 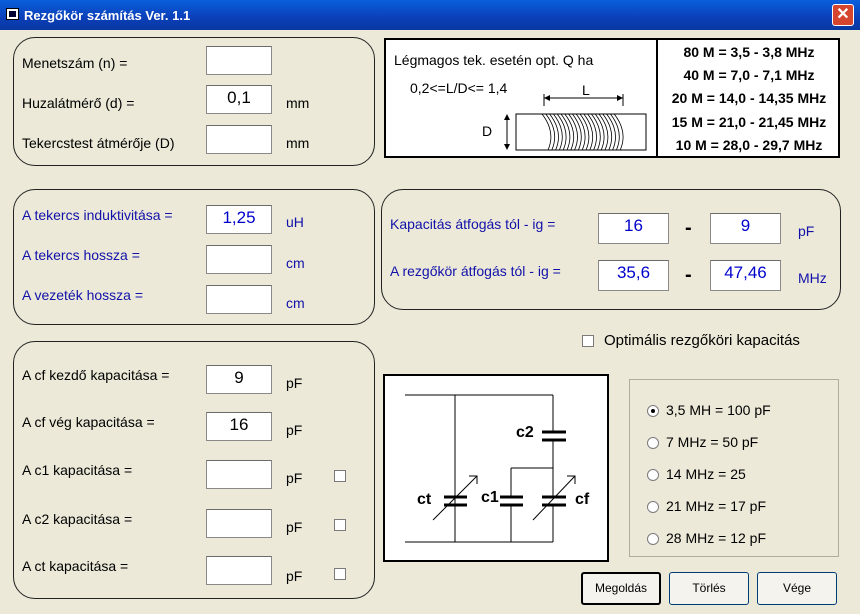 What do you see at coordinates (77, 470) in the screenshot?
I see `c1-label: A c1 kapacitása =` at bounding box center [77, 470].